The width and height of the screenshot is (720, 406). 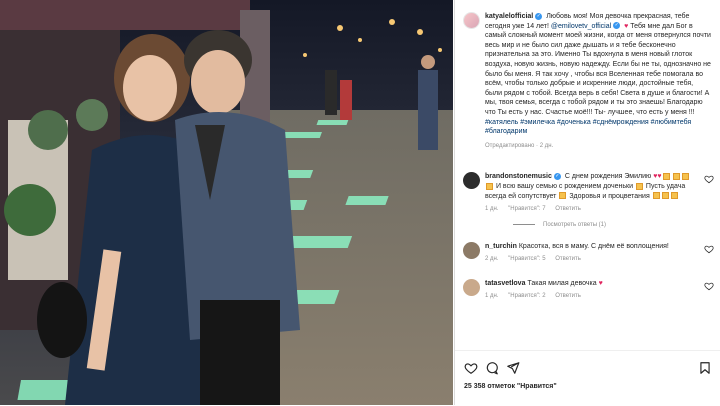 I want to click on heart-emoji-icon: ♥♥, so click(x=657, y=177).